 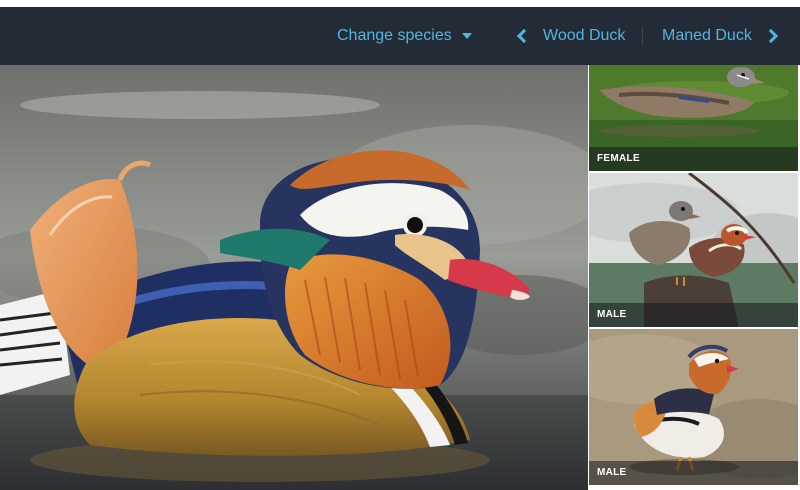 I want to click on chevron-left-icon, so click(x=524, y=36).